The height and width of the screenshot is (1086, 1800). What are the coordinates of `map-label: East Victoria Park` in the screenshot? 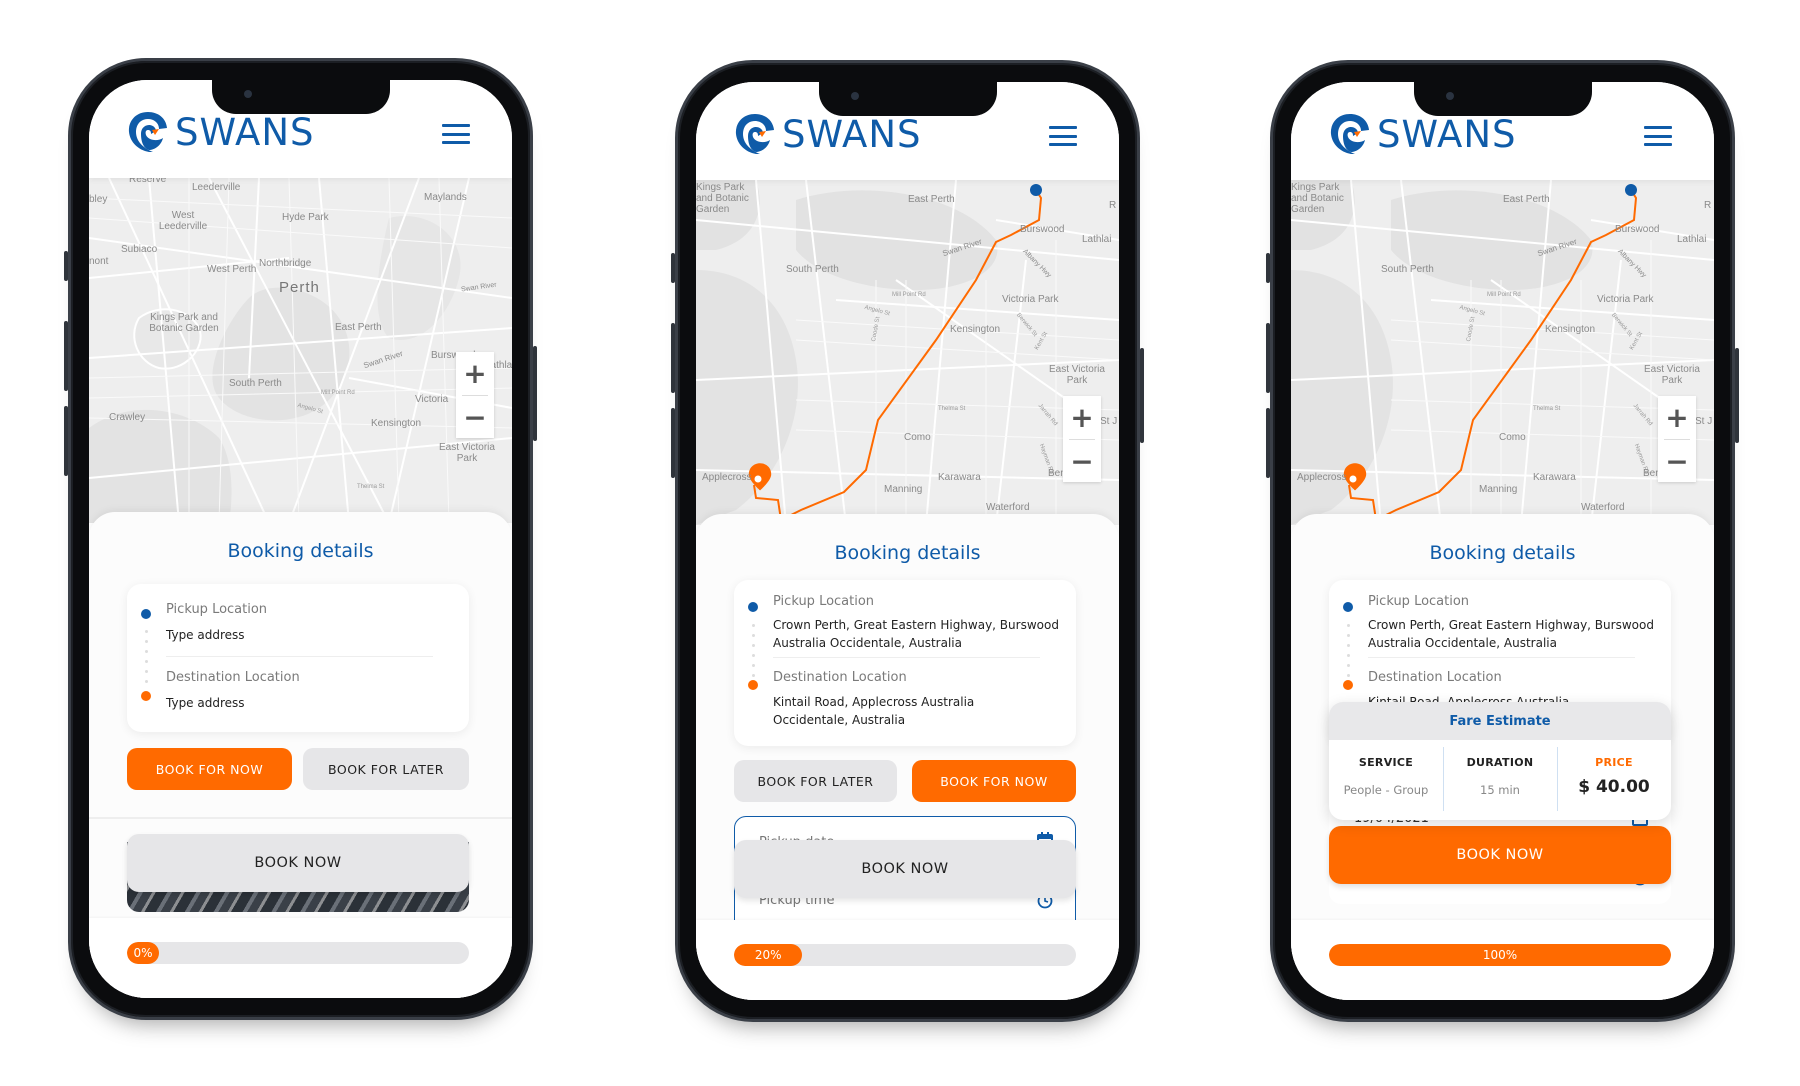 It's located at (1672, 375).